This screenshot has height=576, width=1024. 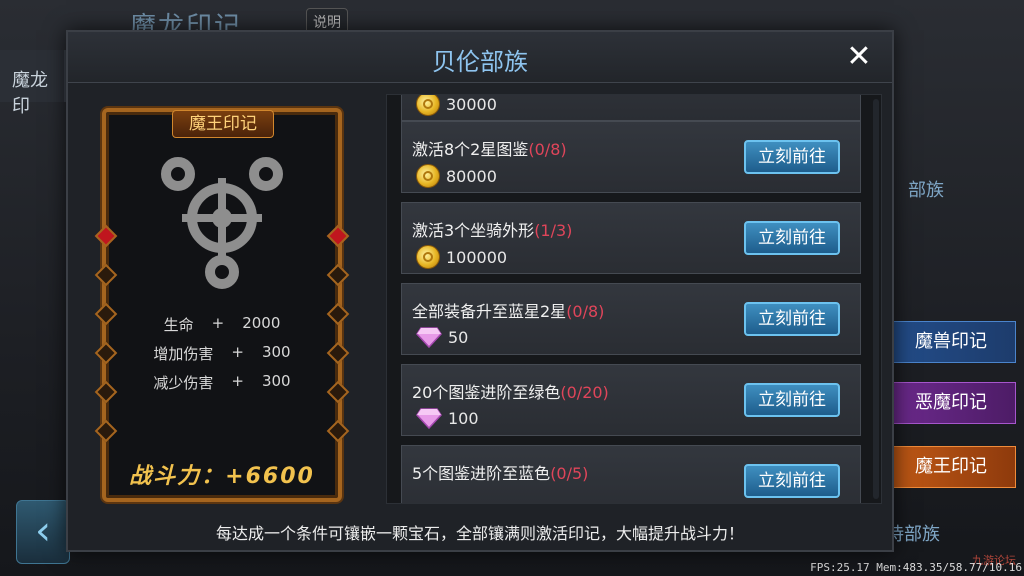 I want to click on gear-cluster-icon, so click(x=222, y=223).